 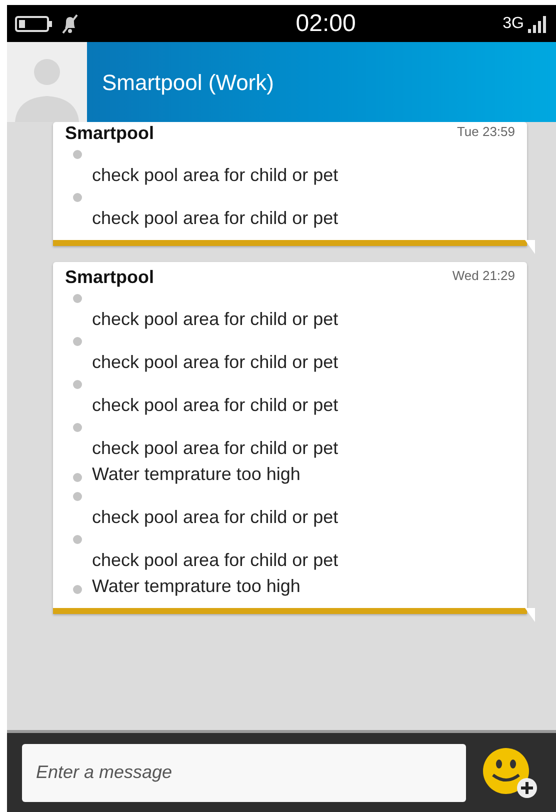 What do you see at coordinates (483, 276) in the screenshot?
I see `message-time: Wed 21:29` at bounding box center [483, 276].